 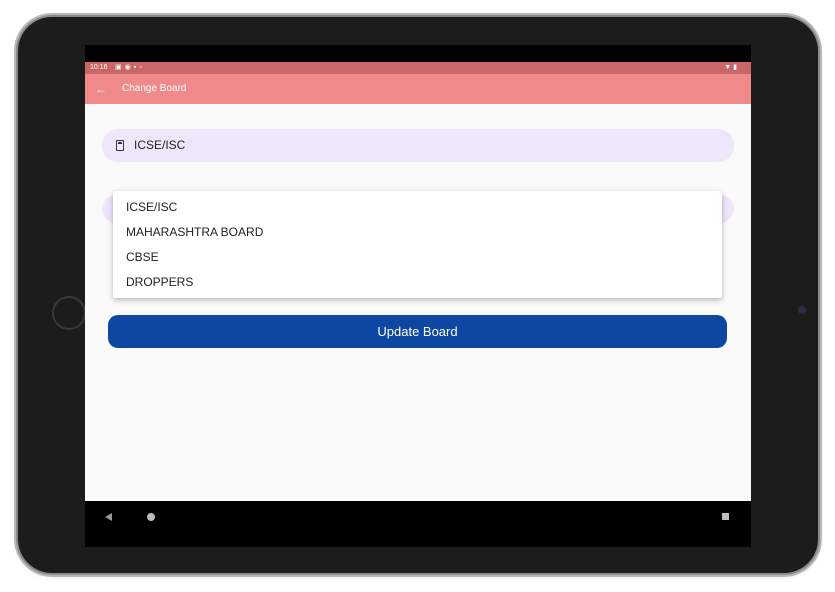 What do you see at coordinates (418, 53) in the screenshot?
I see `screen-top-bezel` at bounding box center [418, 53].